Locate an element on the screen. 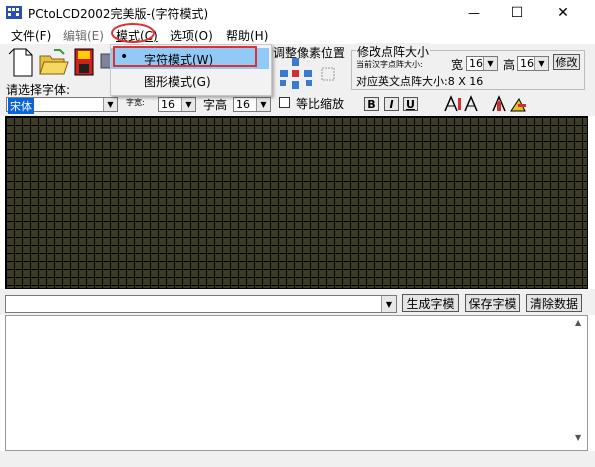 The image size is (595, 467). scroll-up-icon: ▲ is located at coordinates (578, 322).